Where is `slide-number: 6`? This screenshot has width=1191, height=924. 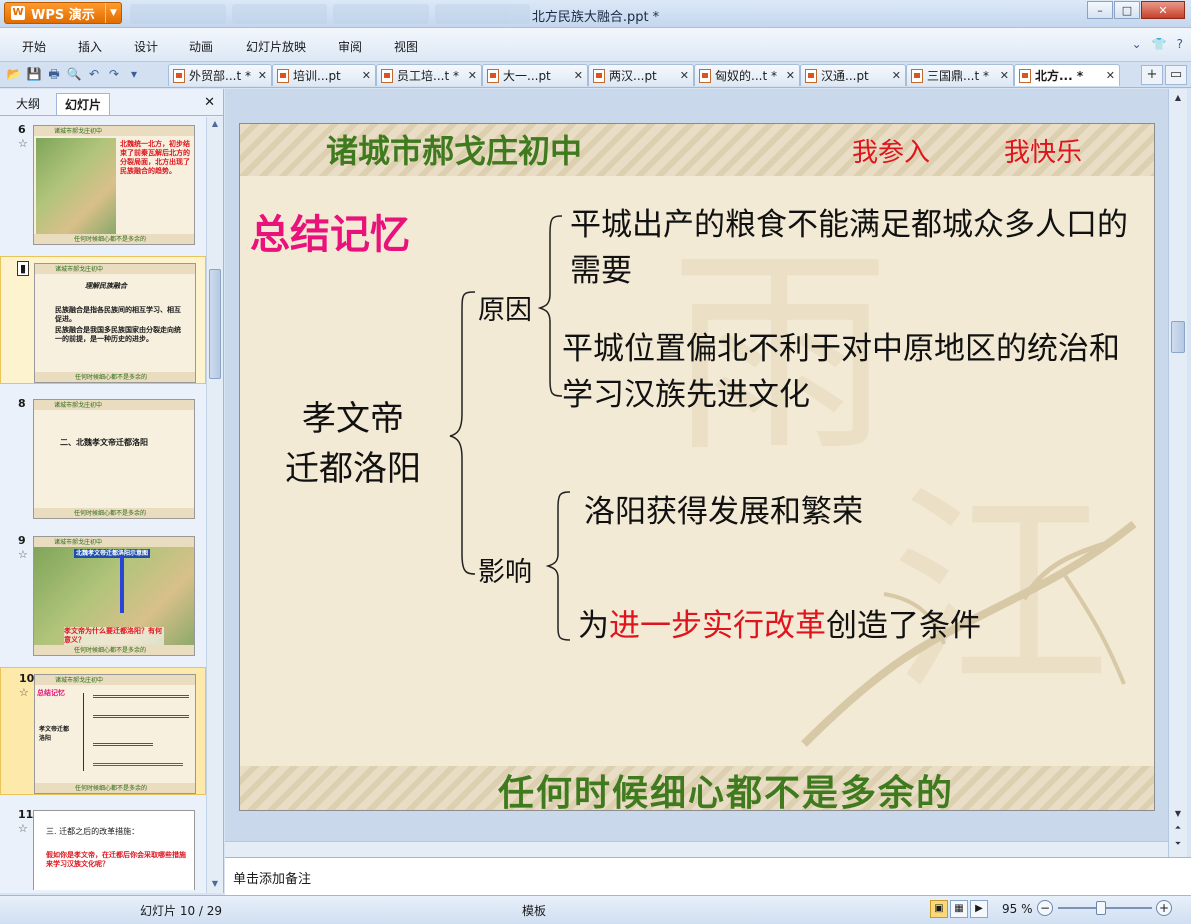 slide-number: 6 is located at coordinates (22, 129).